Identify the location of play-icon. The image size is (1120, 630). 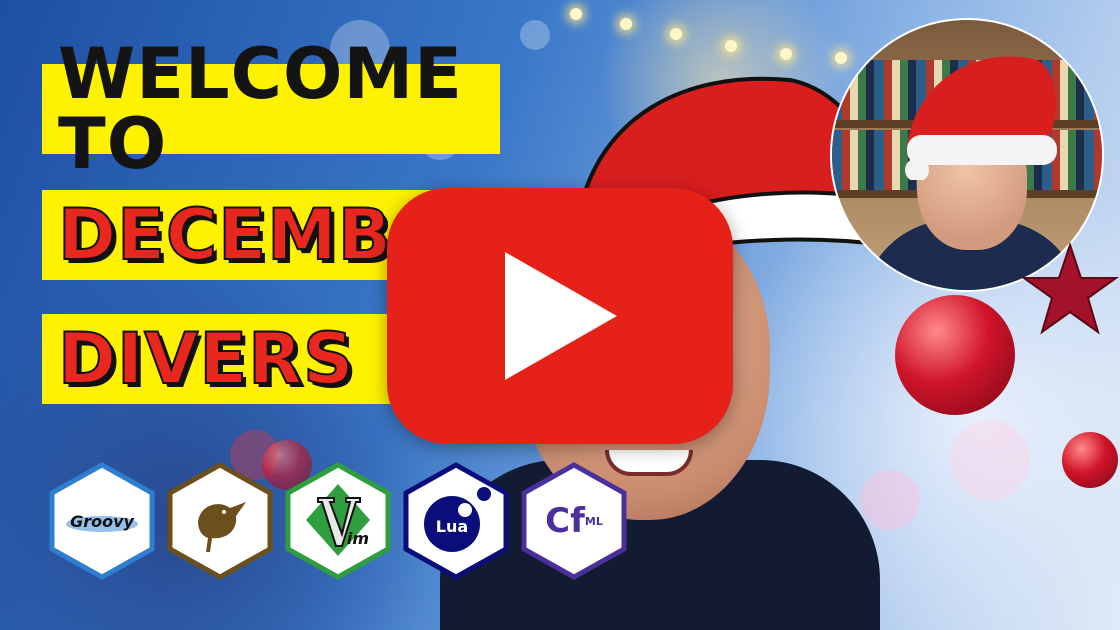
(561, 316).